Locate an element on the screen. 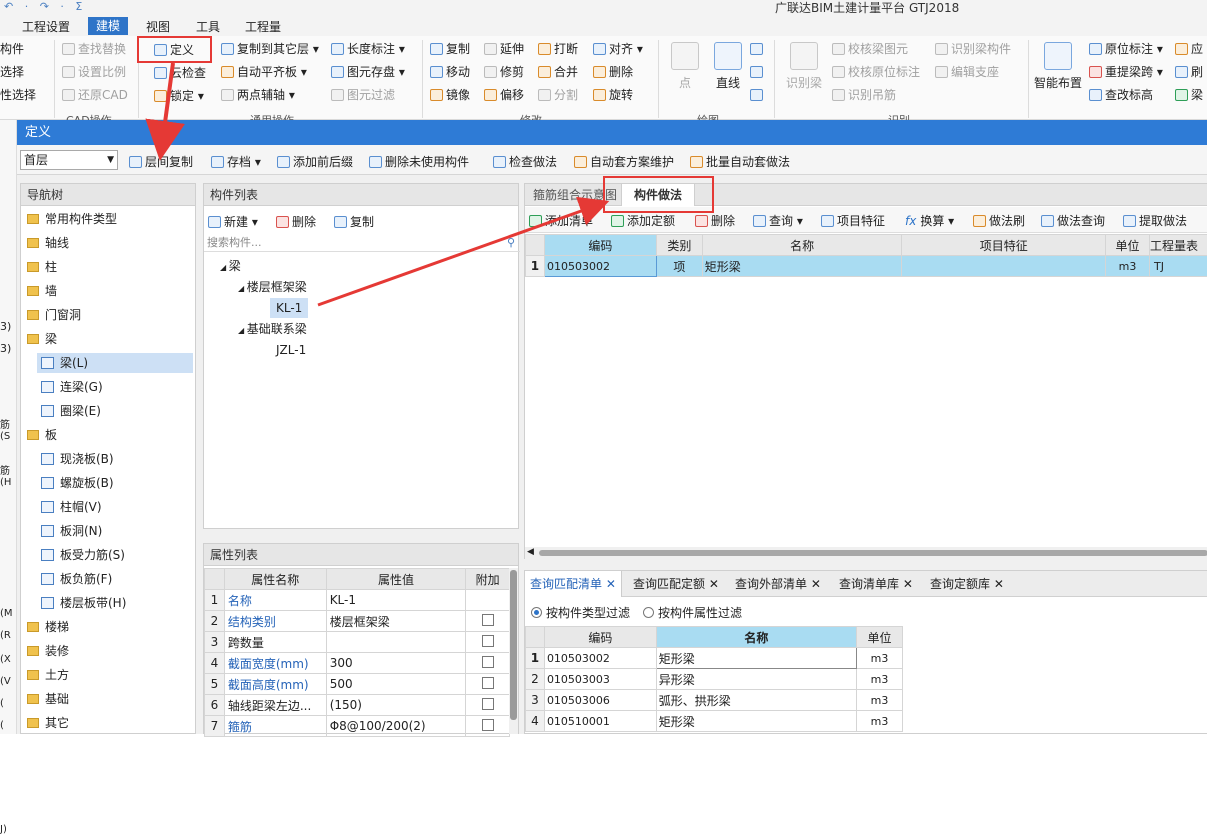 The image size is (1207, 835). nav-item: 其它 is located at coordinates (110, 723).